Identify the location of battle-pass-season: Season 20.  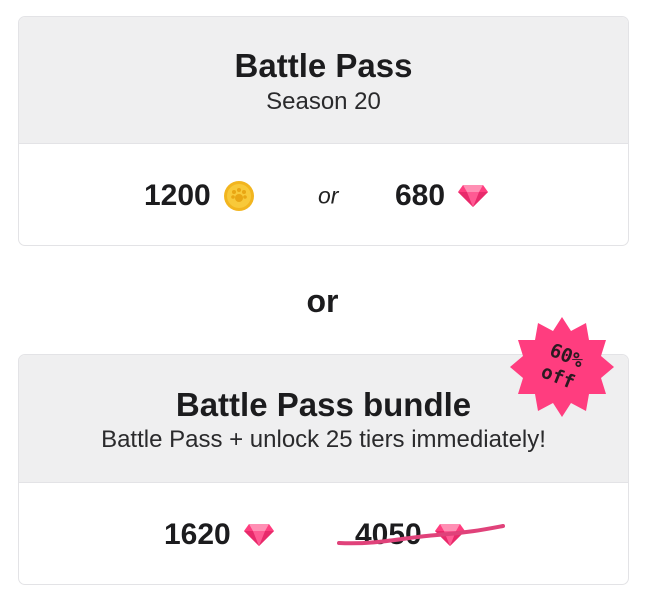
(323, 101).